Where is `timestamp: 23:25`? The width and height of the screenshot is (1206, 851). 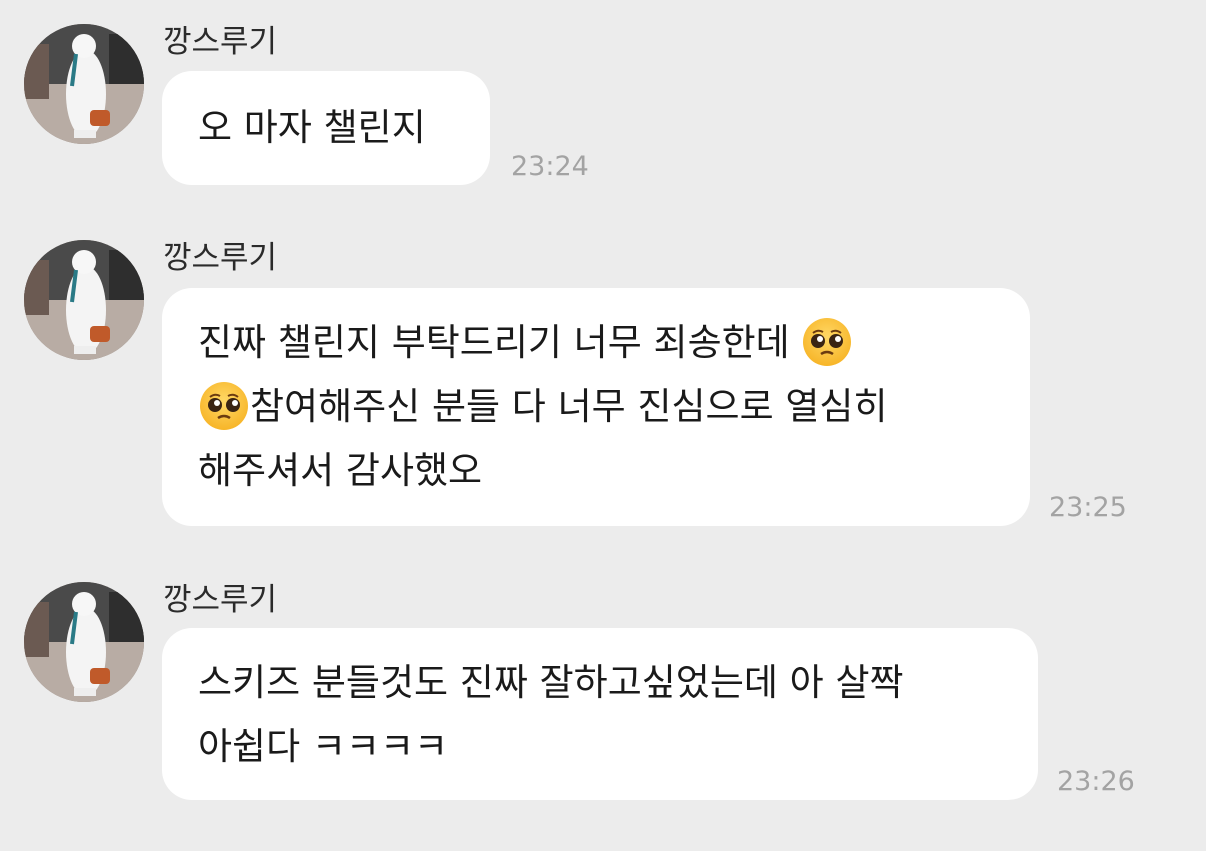 timestamp: 23:25 is located at coordinates (1088, 507).